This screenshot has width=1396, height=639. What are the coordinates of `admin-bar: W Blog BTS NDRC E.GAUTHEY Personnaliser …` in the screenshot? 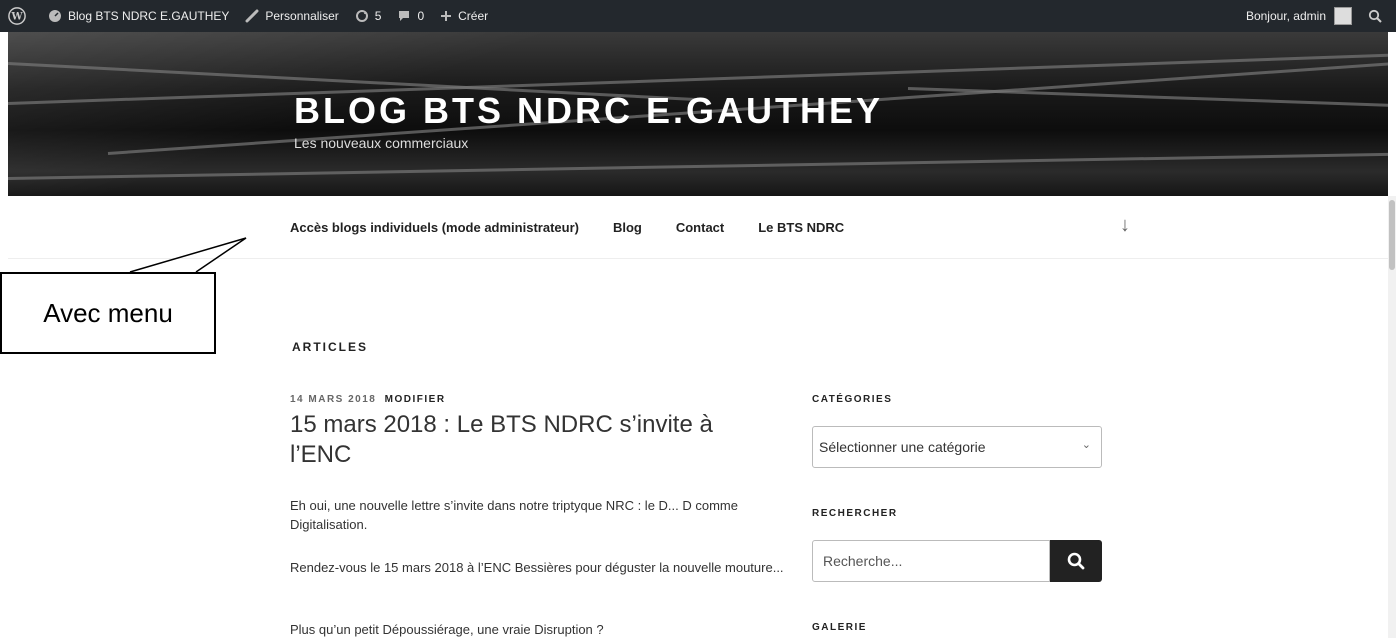 It's located at (698, 16).